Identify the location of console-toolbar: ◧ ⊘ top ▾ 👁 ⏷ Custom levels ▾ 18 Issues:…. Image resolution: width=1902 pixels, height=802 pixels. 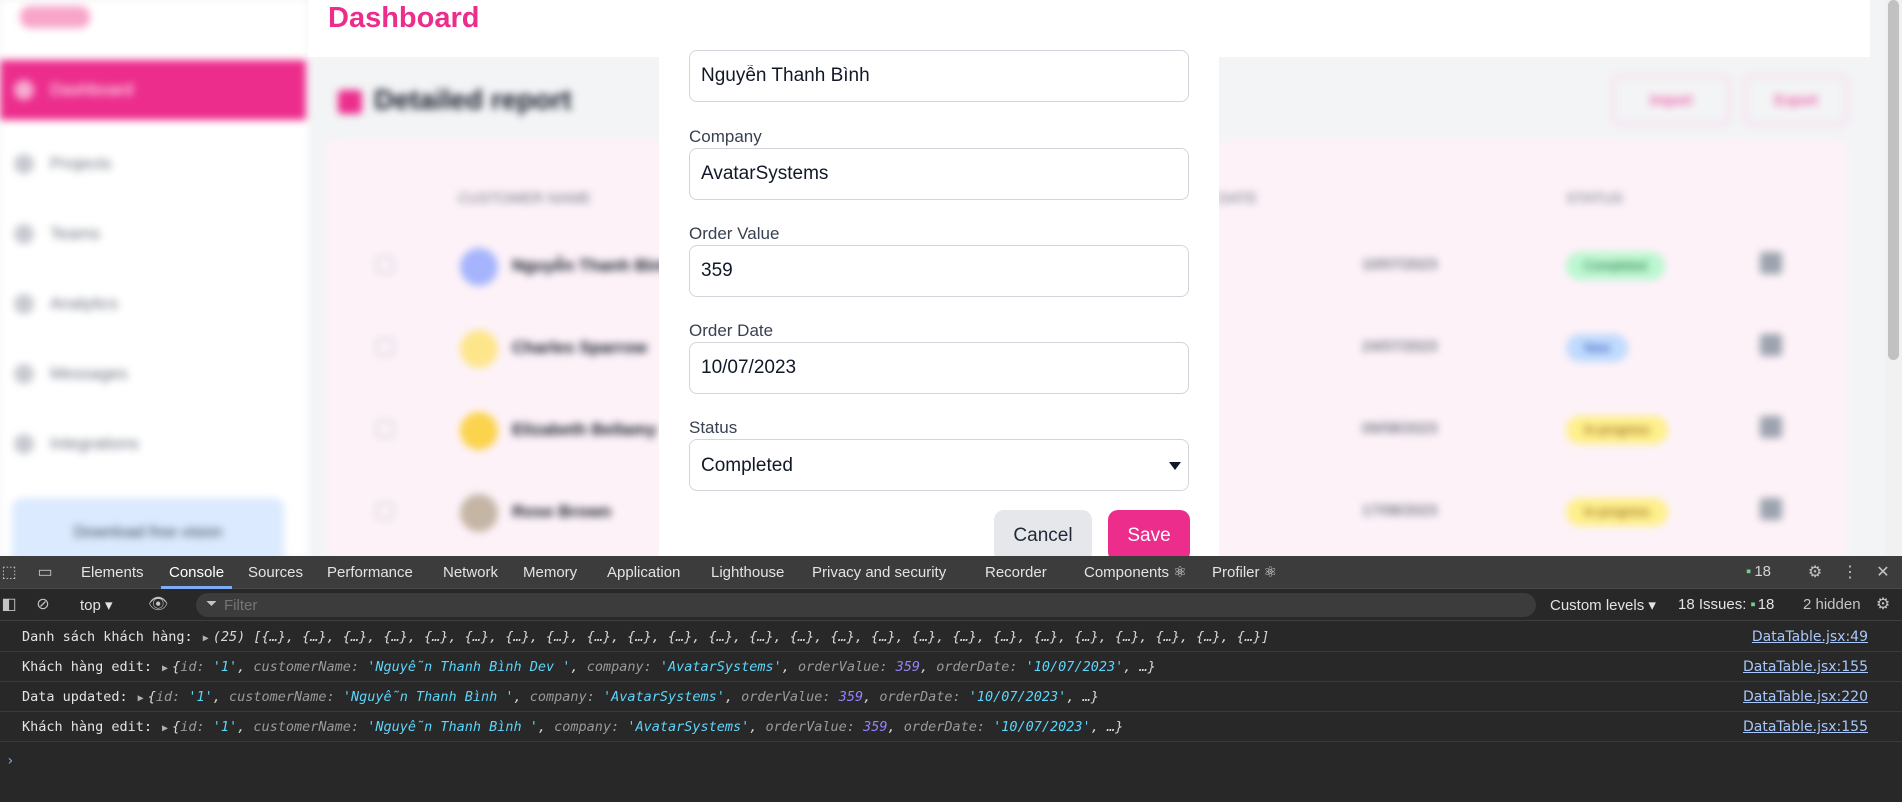
(951, 605).